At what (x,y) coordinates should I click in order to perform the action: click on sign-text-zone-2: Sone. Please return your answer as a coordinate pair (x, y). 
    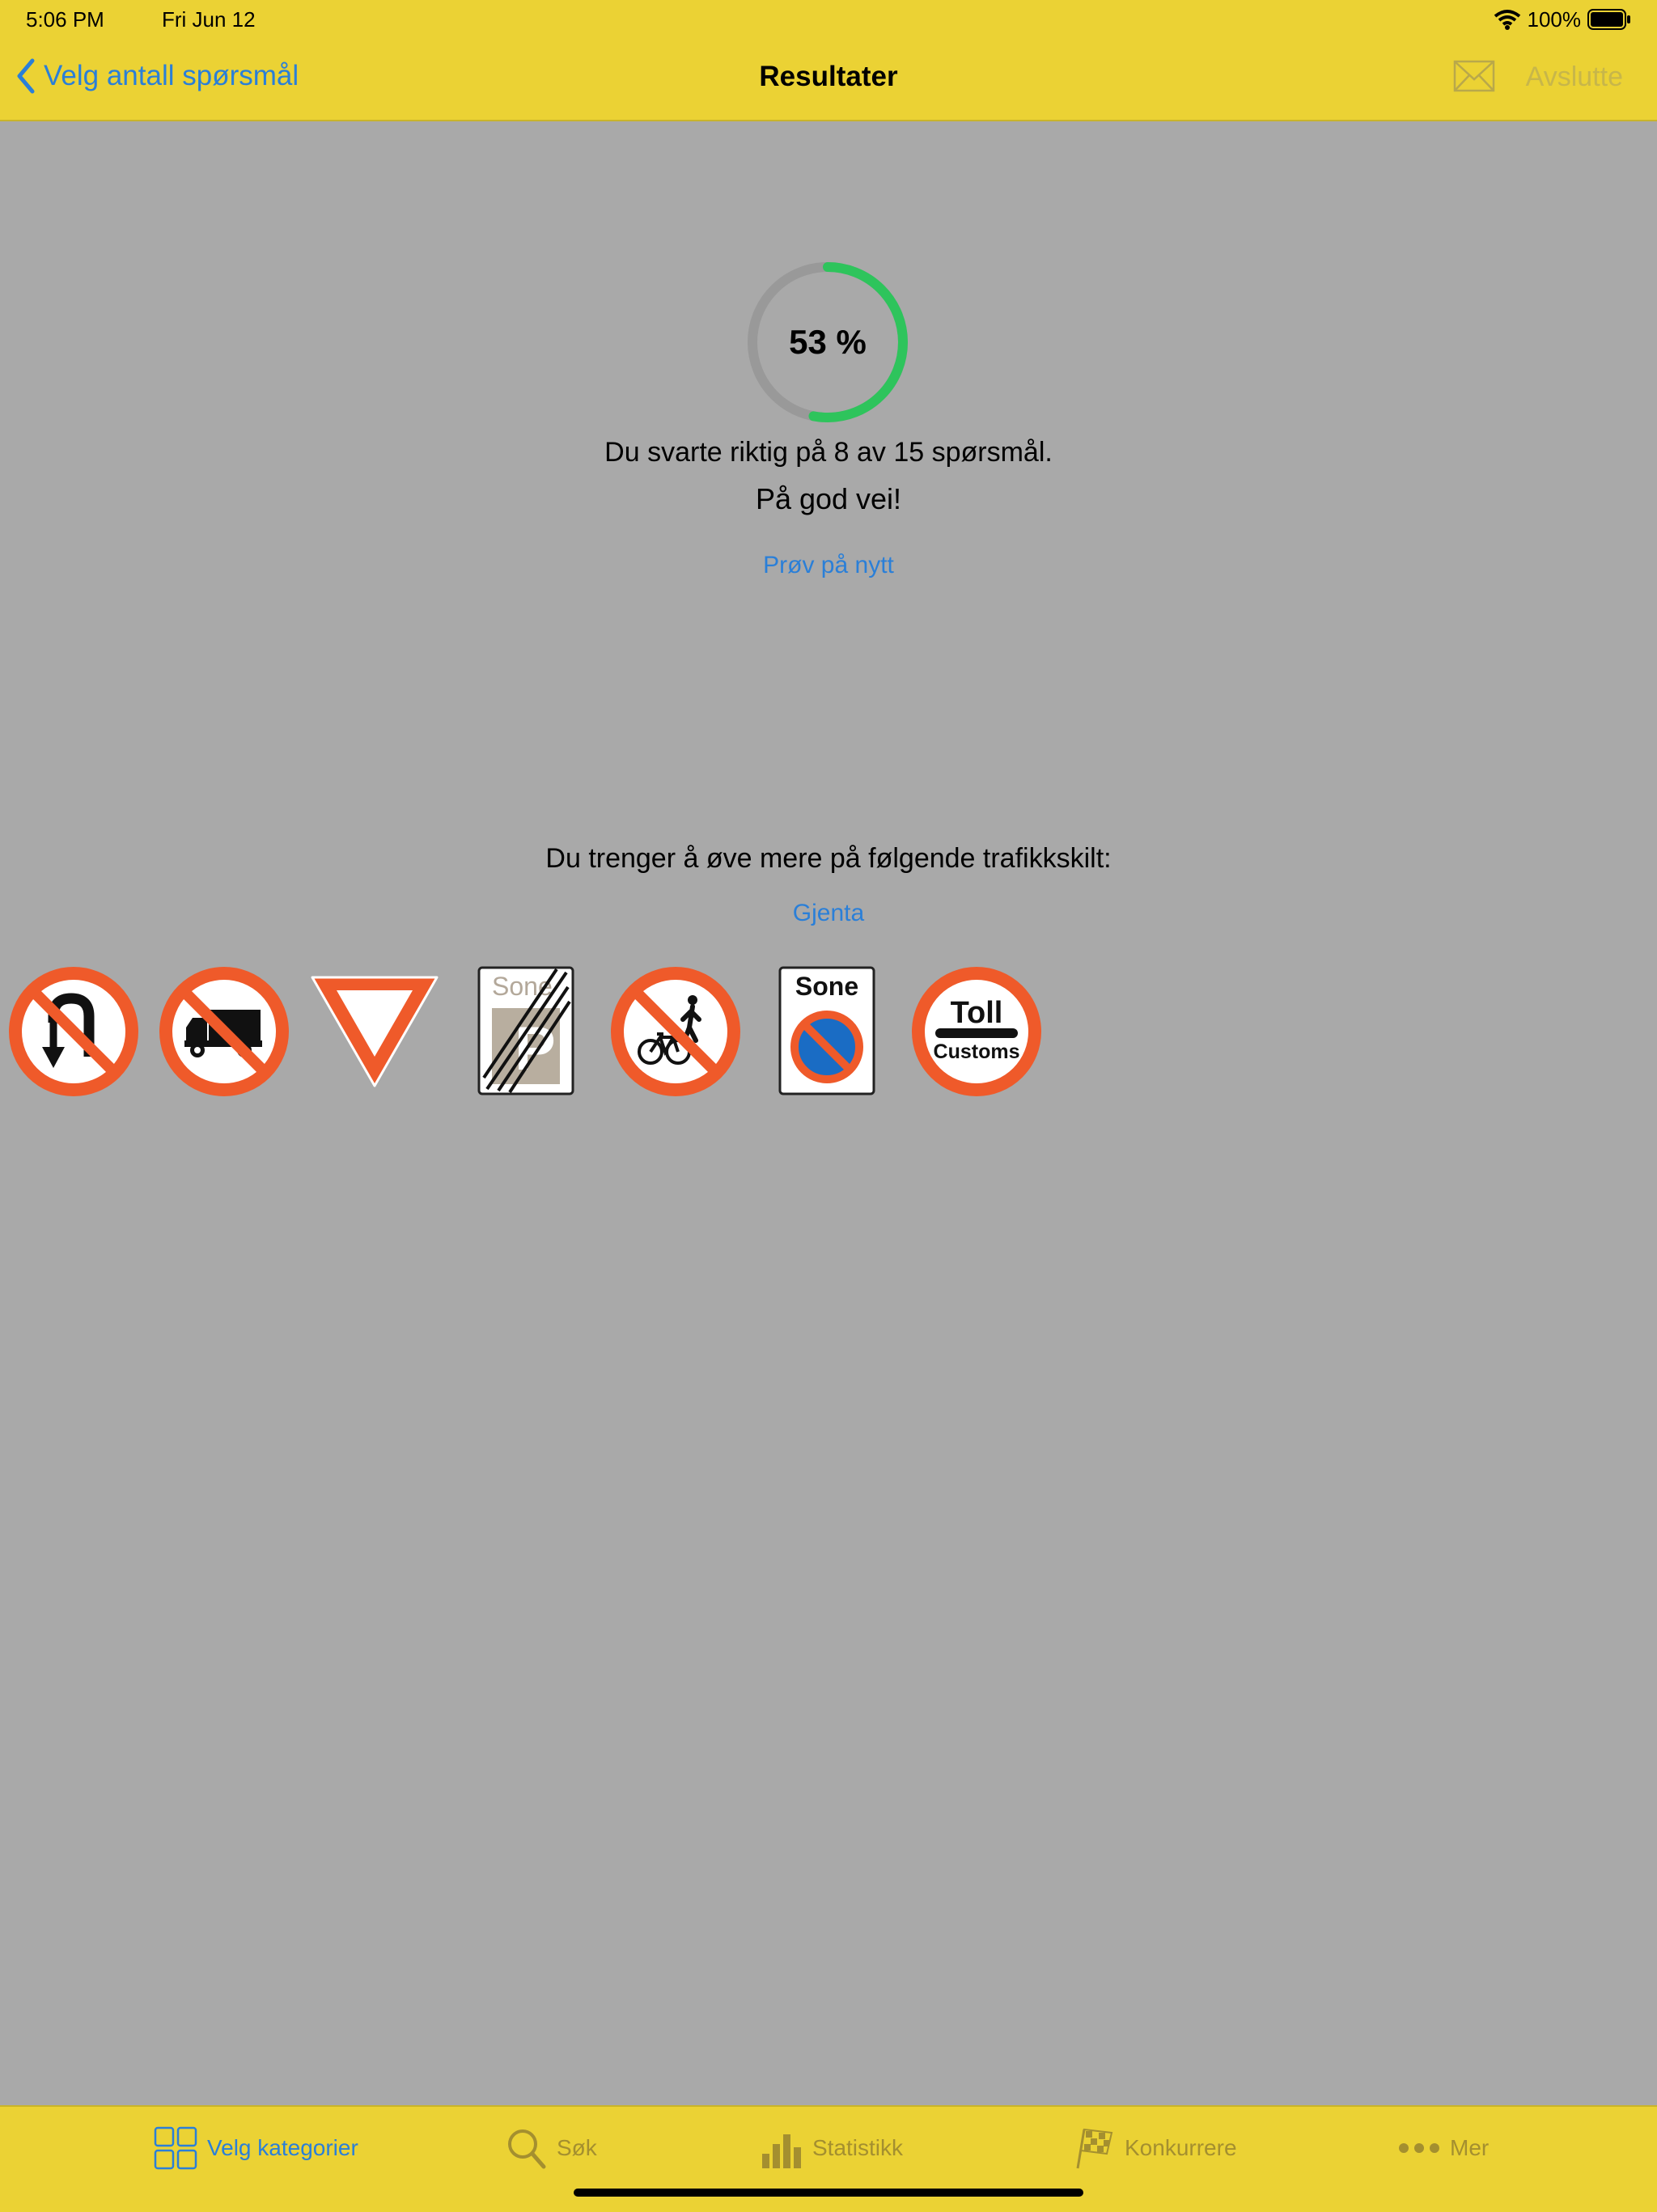
    Looking at the image, I should click on (826, 986).